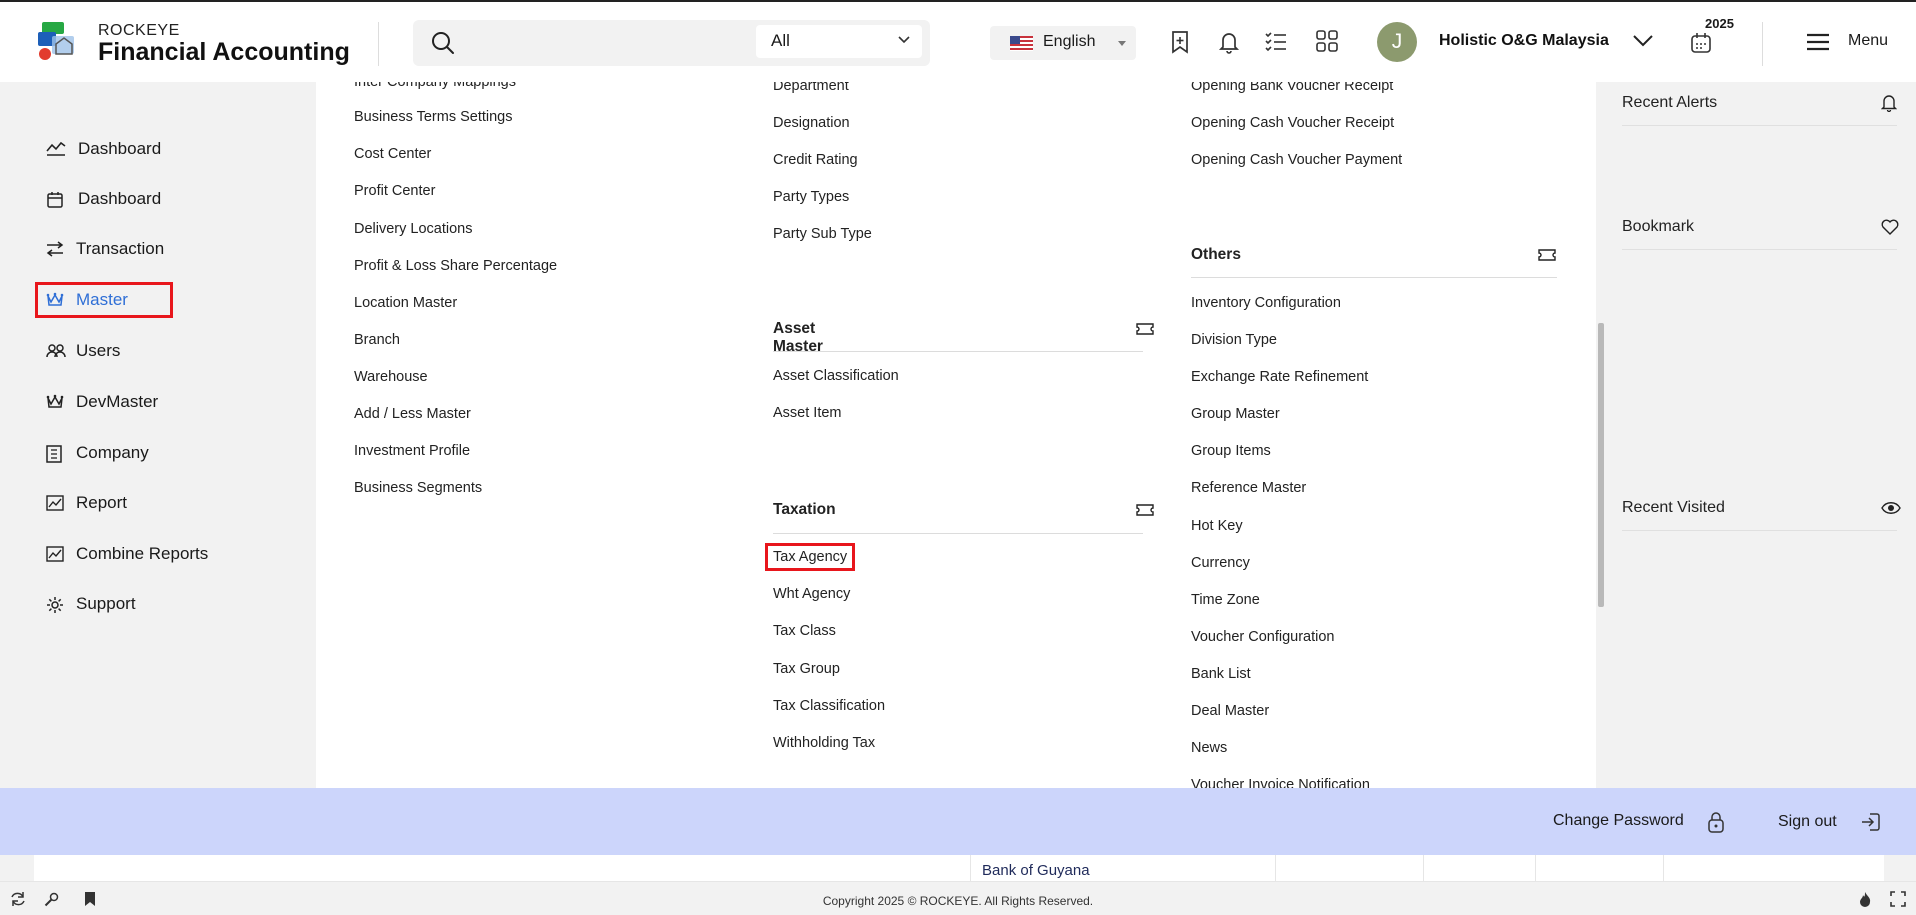  I want to click on bookmark-add-icon, so click(1180, 42).